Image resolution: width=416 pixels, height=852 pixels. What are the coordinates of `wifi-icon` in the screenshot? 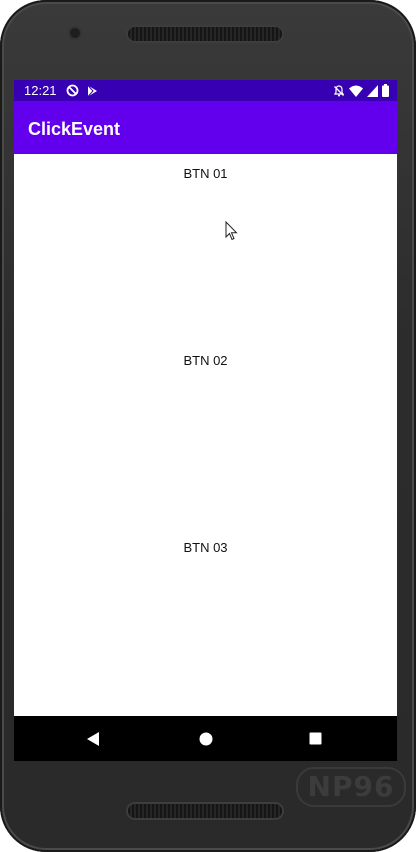 It's located at (356, 91).